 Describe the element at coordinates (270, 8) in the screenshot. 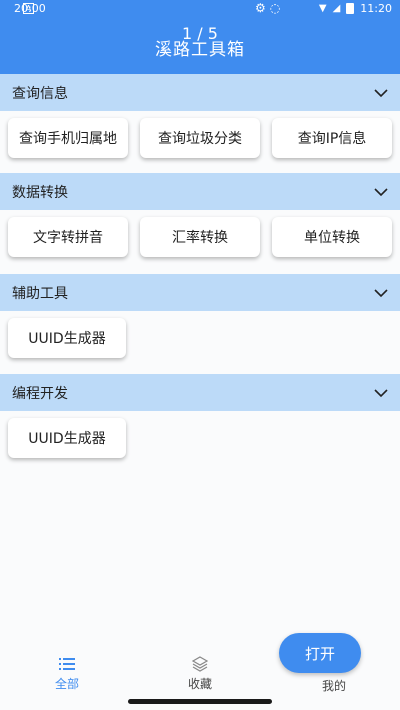

I see `status-sync-icons: ⚙◌` at that location.